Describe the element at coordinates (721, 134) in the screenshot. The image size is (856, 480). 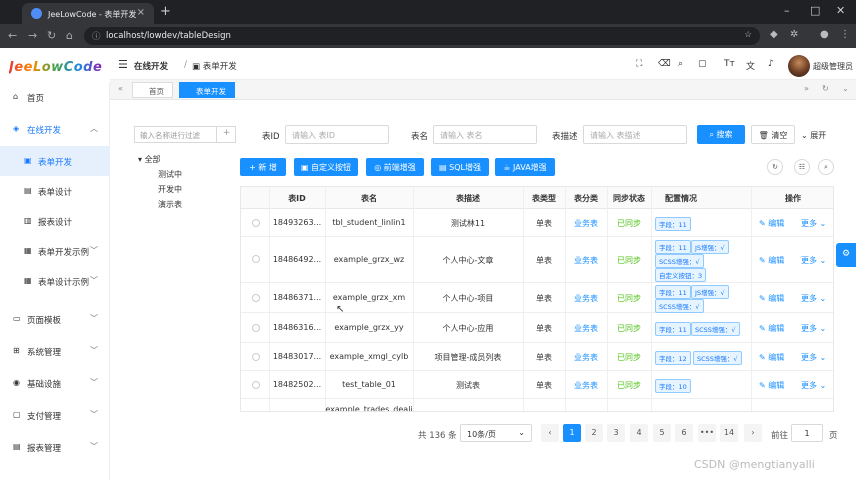
I see `search-button: ⌕ 搜索` at that location.